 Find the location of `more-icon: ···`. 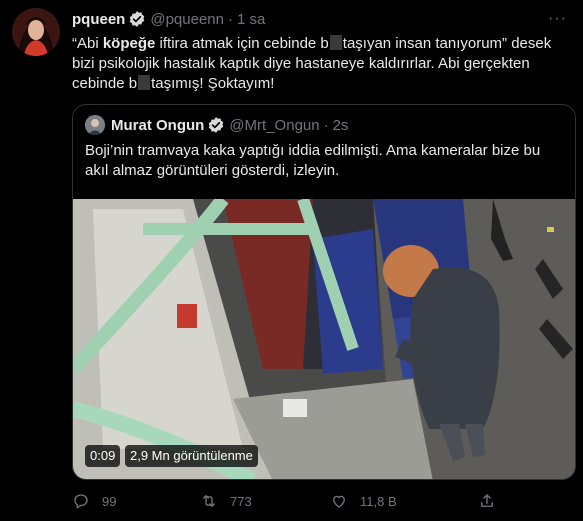

more-icon: ··· is located at coordinates (557, 19).